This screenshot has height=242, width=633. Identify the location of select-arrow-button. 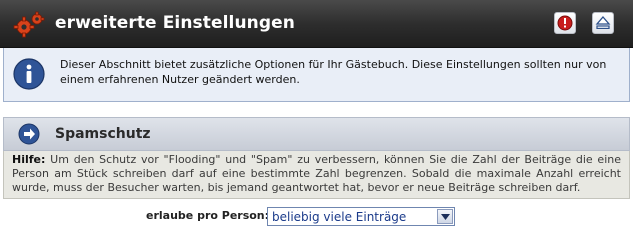
(445, 216).